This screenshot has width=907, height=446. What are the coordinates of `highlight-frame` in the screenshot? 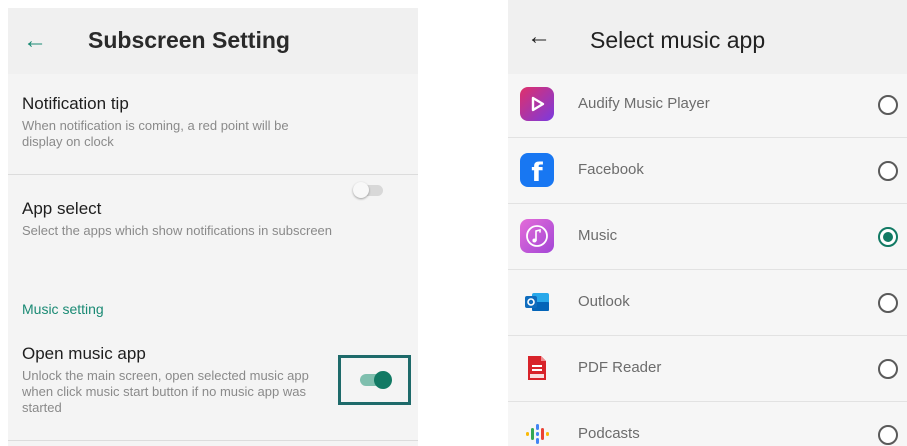 It's located at (374, 380).